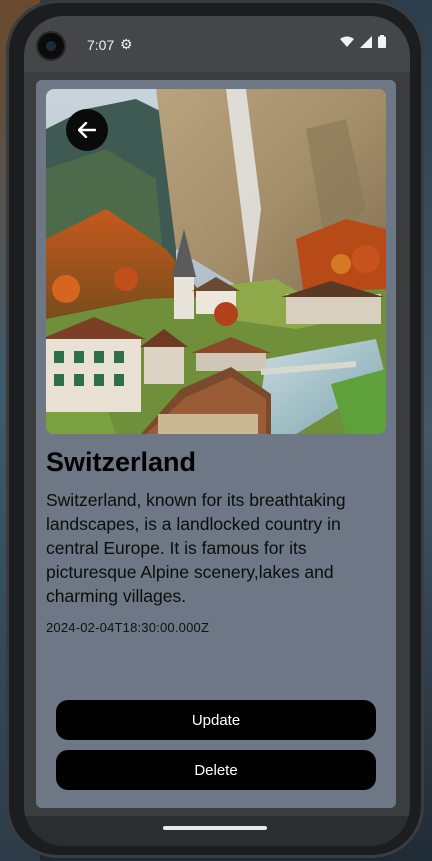  I want to click on back-button, so click(87, 130).